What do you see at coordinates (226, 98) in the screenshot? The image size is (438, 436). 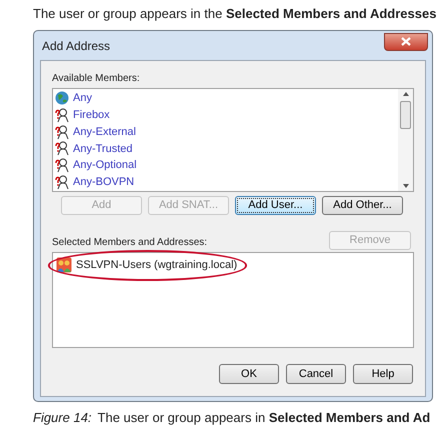 I see `member-item: Any` at bounding box center [226, 98].